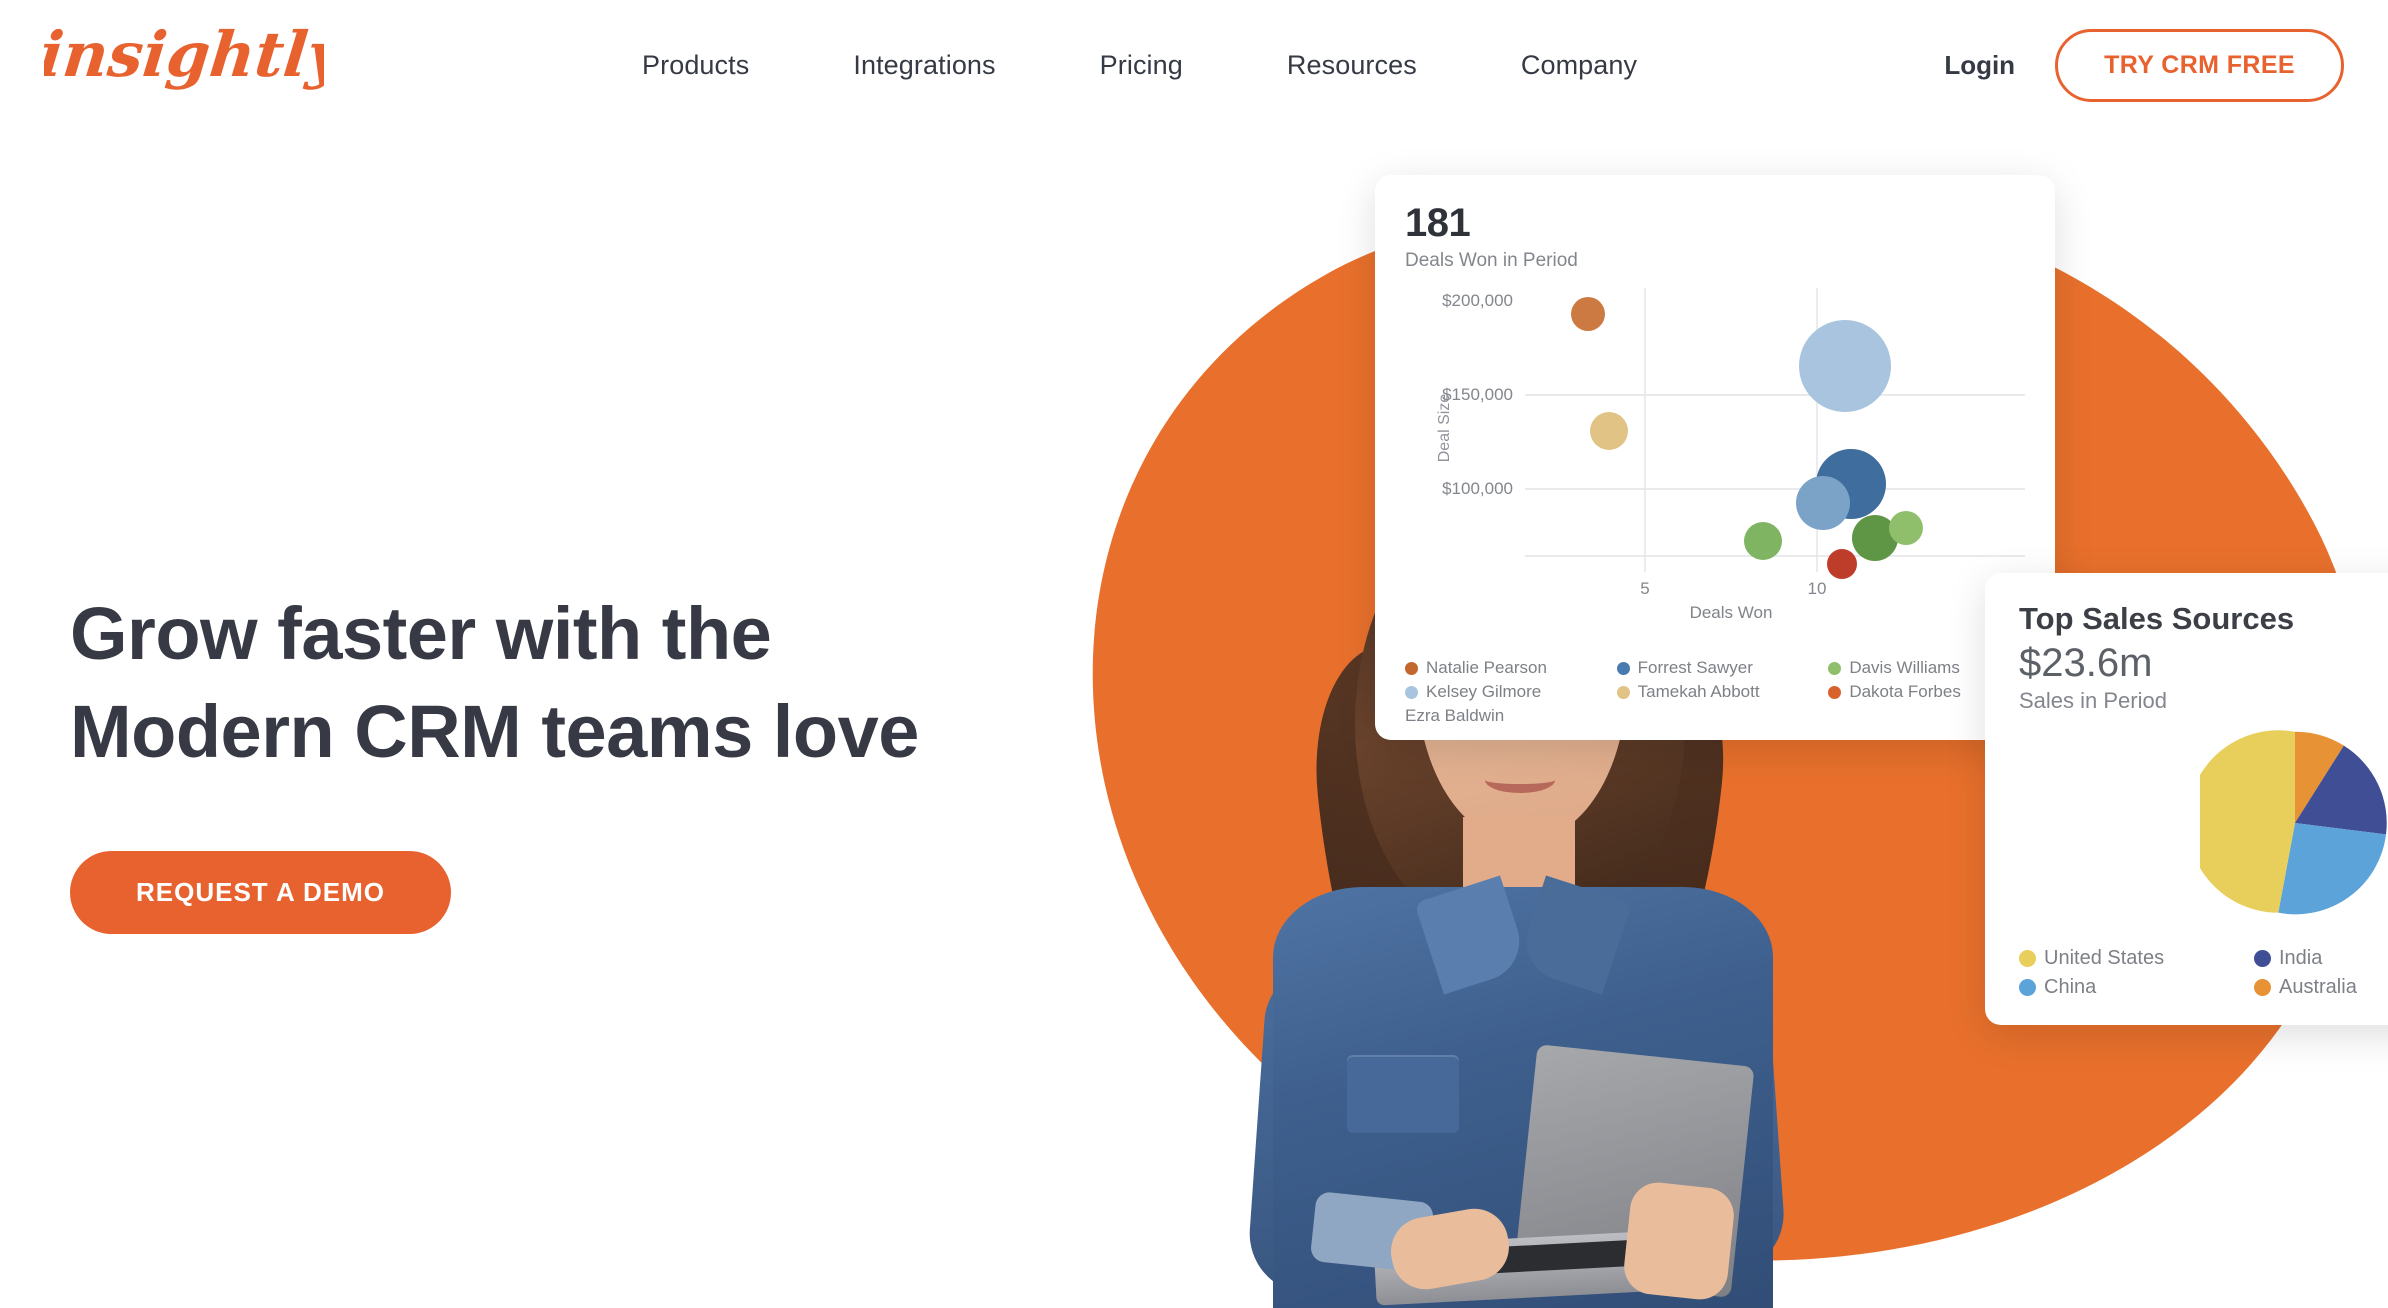 Image resolution: width=2388 pixels, height=1308 pixels. Describe the element at coordinates (1444, 428) in the screenshot. I see `svg-text: Deal Size` at that location.